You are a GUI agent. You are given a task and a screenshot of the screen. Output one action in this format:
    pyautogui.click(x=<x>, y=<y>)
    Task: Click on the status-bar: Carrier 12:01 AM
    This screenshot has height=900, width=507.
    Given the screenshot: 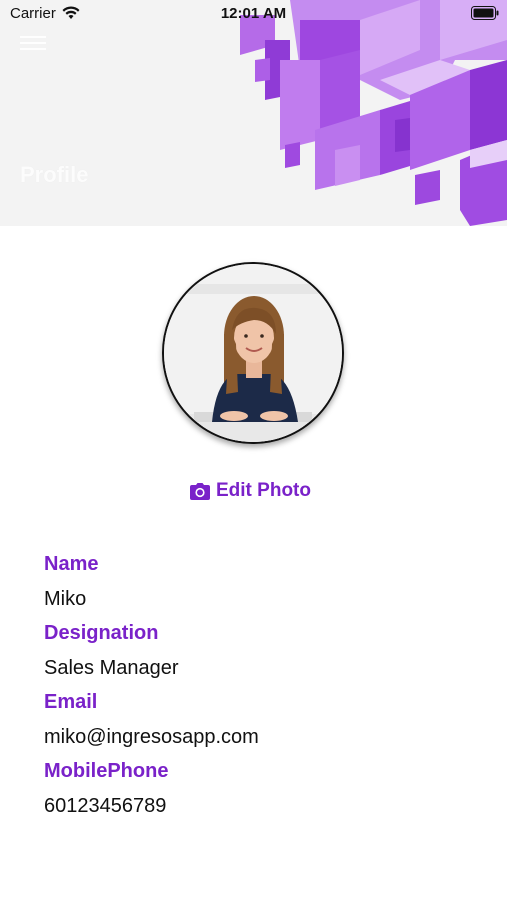 What is the action you would take?
    pyautogui.click(x=253, y=14)
    